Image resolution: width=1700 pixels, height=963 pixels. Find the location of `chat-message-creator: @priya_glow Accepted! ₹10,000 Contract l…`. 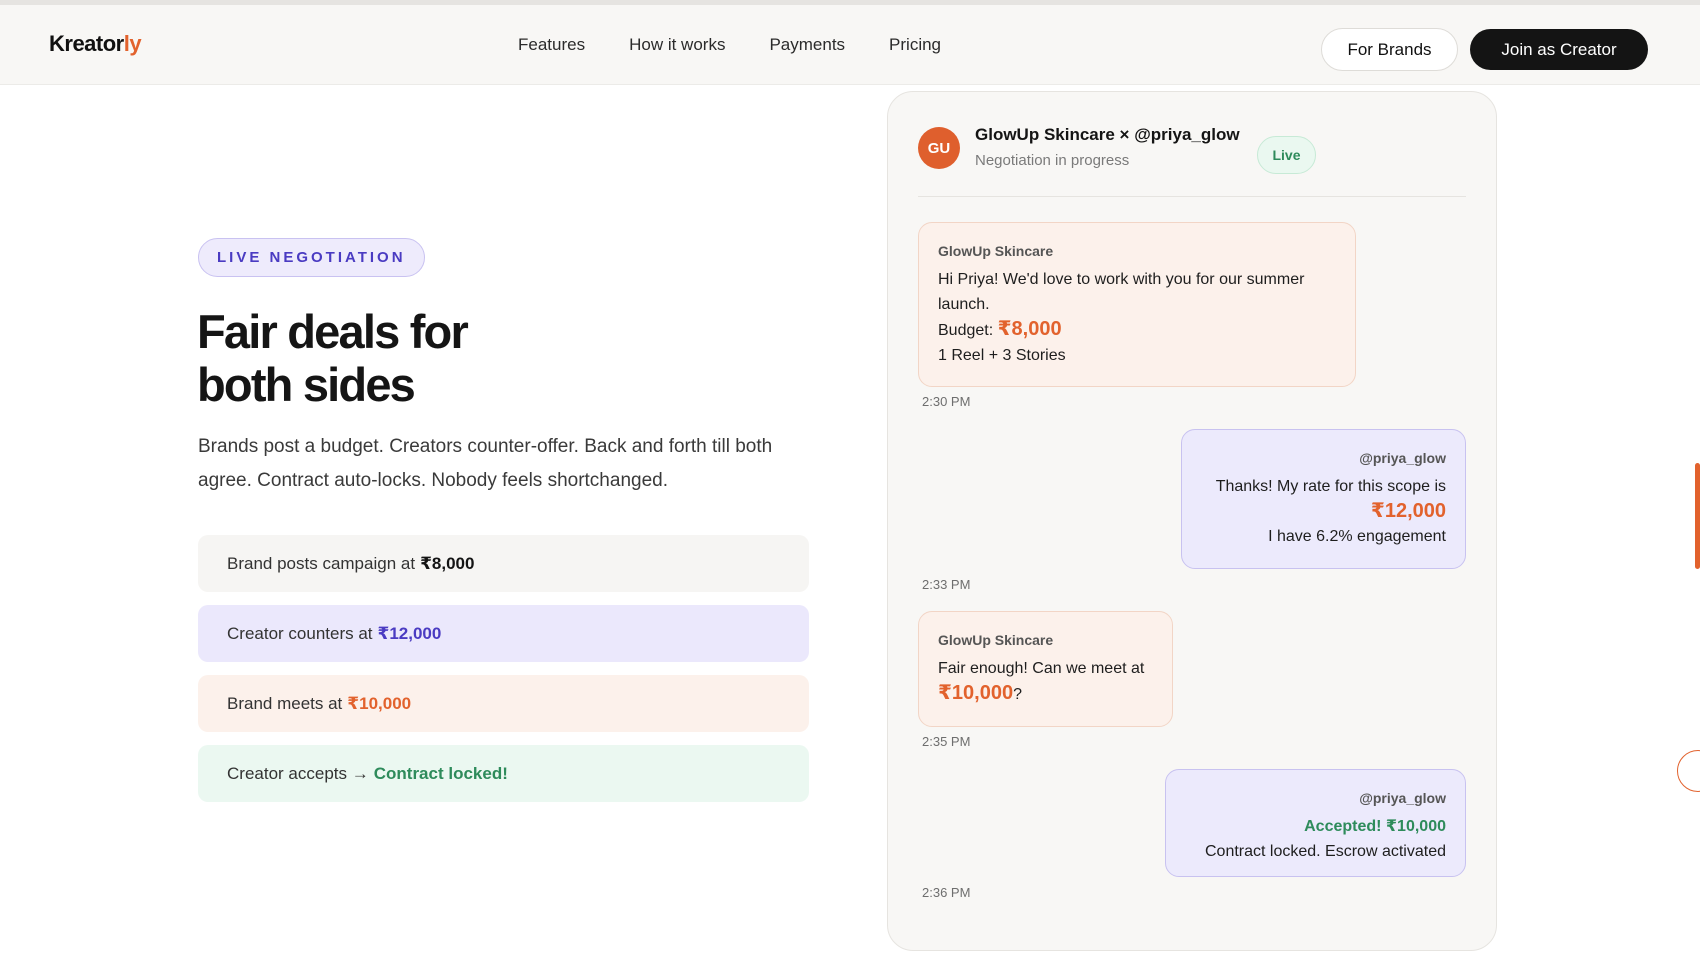

chat-message-creator: @priya_glow Accepted! ₹10,000 Contract l… is located at coordinates (1315, 823).